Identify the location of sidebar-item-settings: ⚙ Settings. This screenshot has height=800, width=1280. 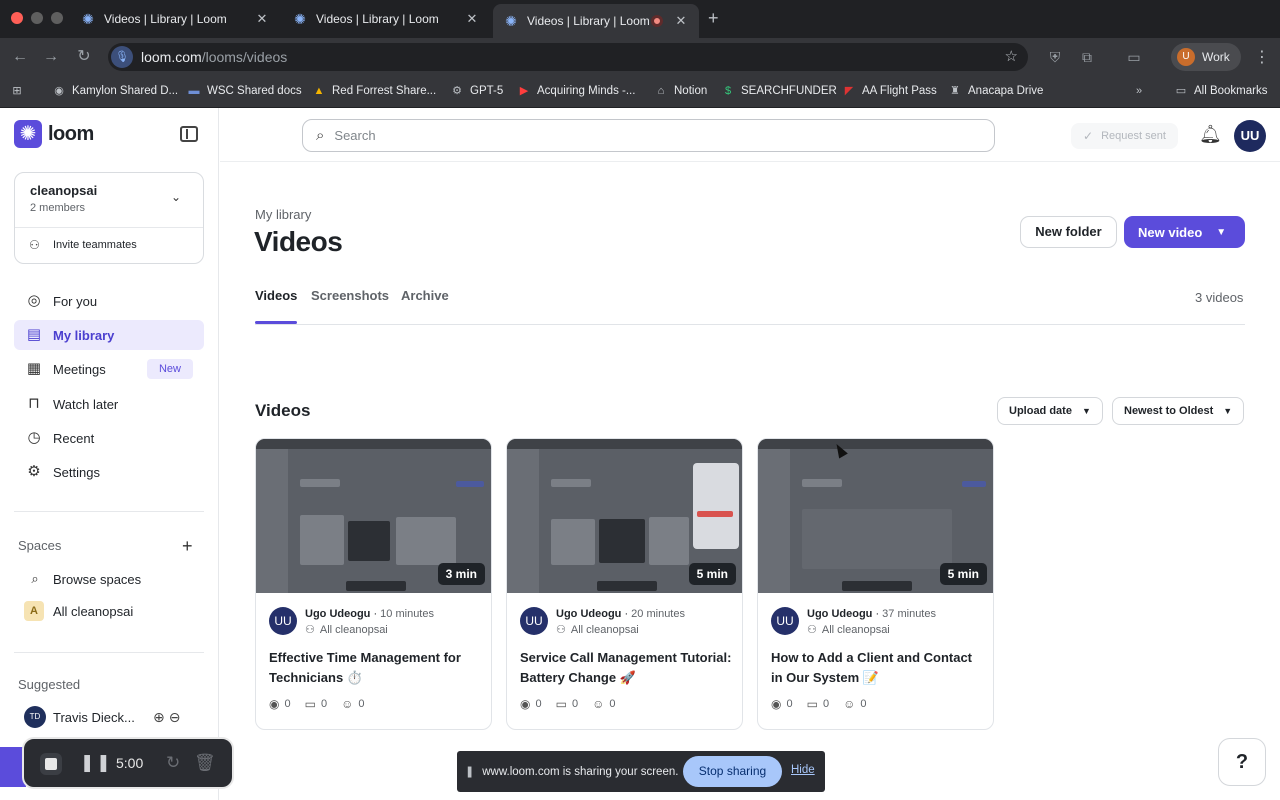
(109, 472).